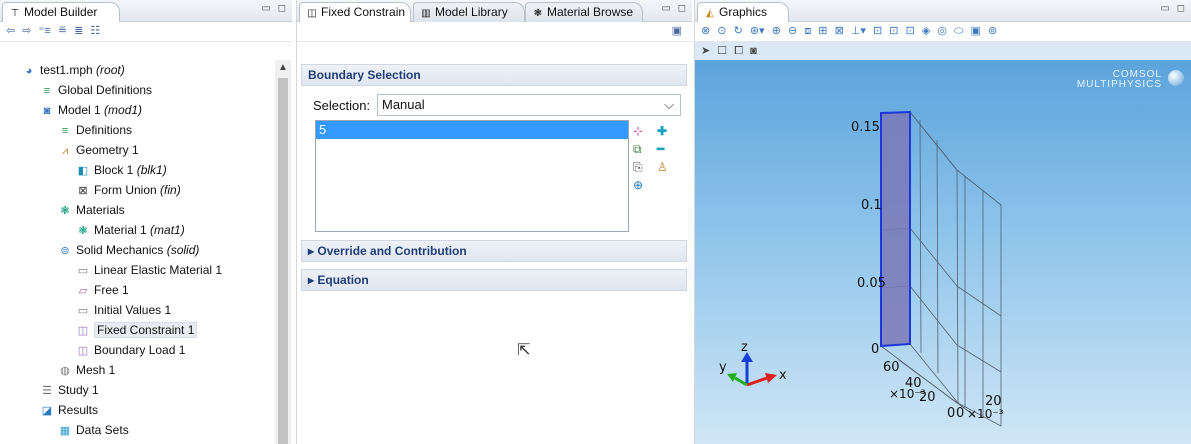 The width and height of the screenshot is (1191, 444). Describe the element at coordinates (529, 105) in the screenshot. I see `selection-dropdown: Manual ⌵` at that location.